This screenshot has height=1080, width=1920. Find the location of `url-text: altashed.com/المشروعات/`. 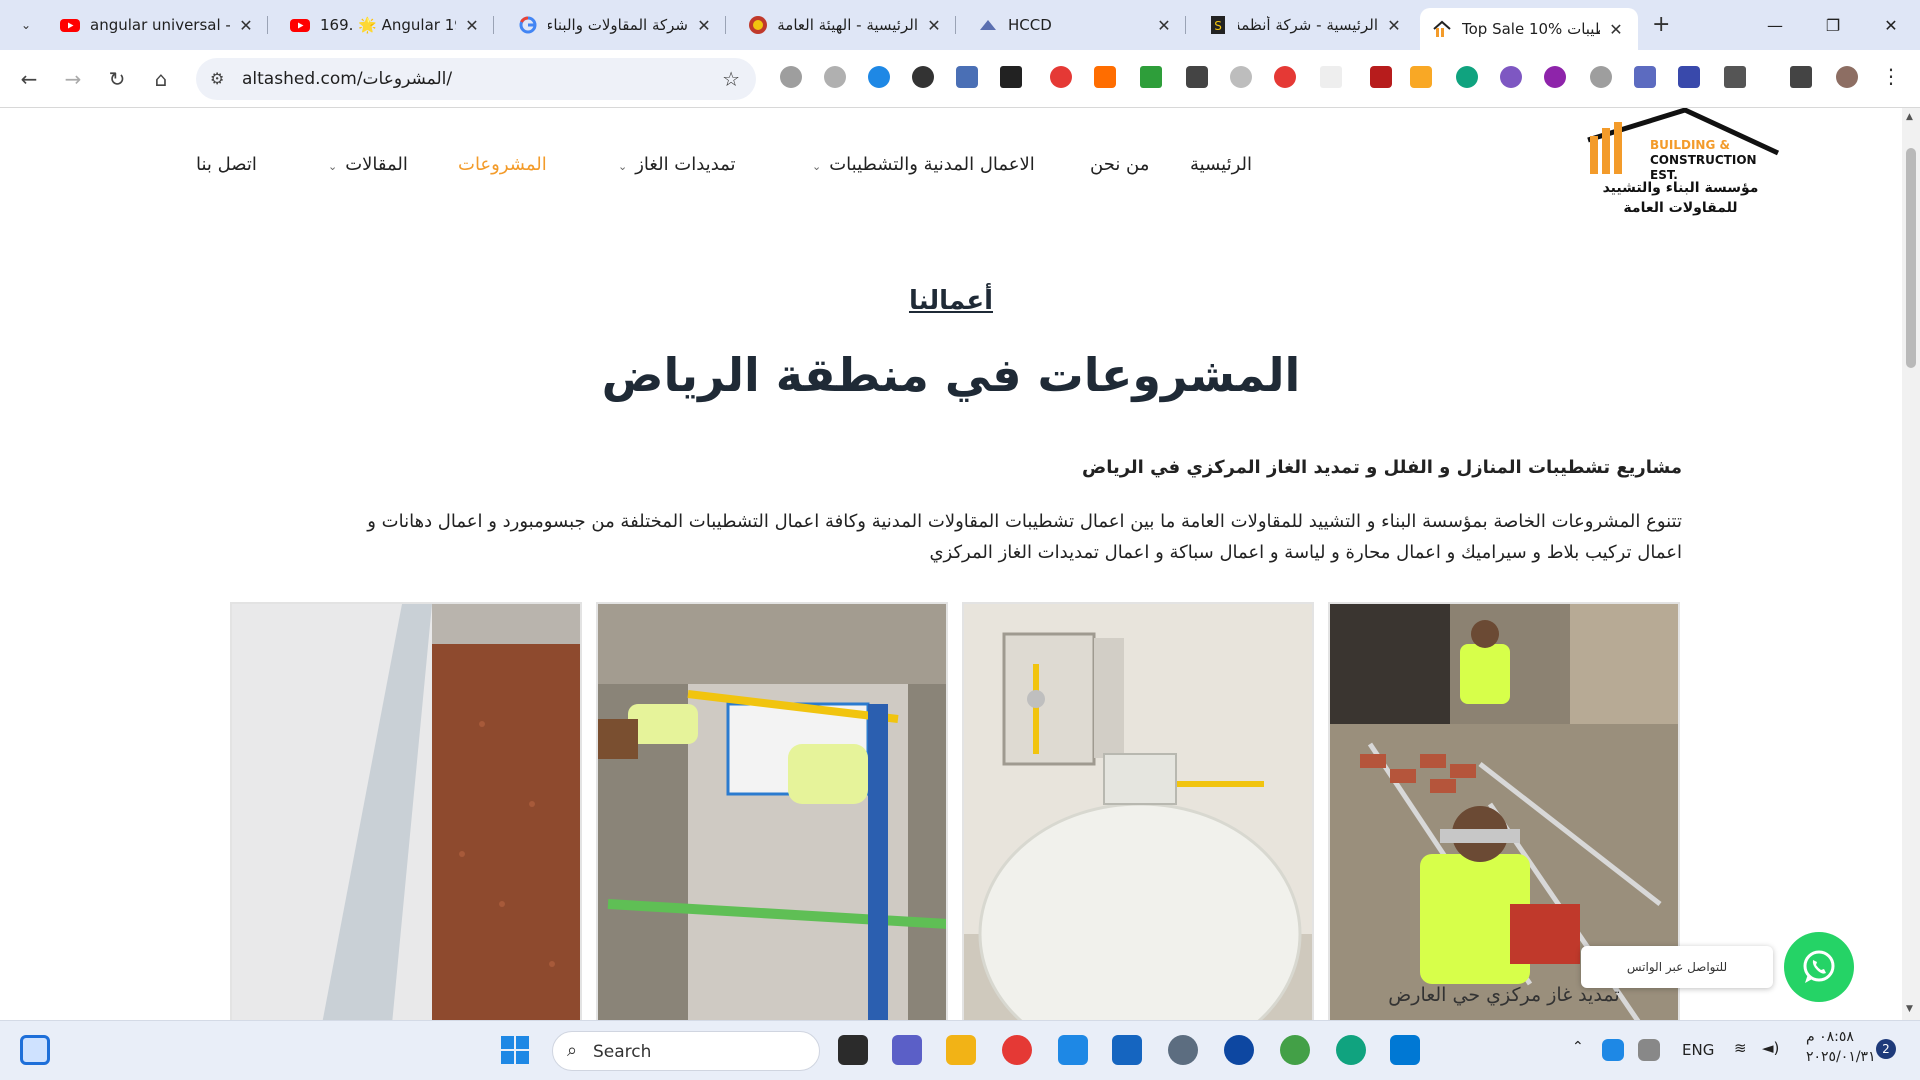

url-text: altashed.com/المشروعات/ is located at coordinates (347, 79).